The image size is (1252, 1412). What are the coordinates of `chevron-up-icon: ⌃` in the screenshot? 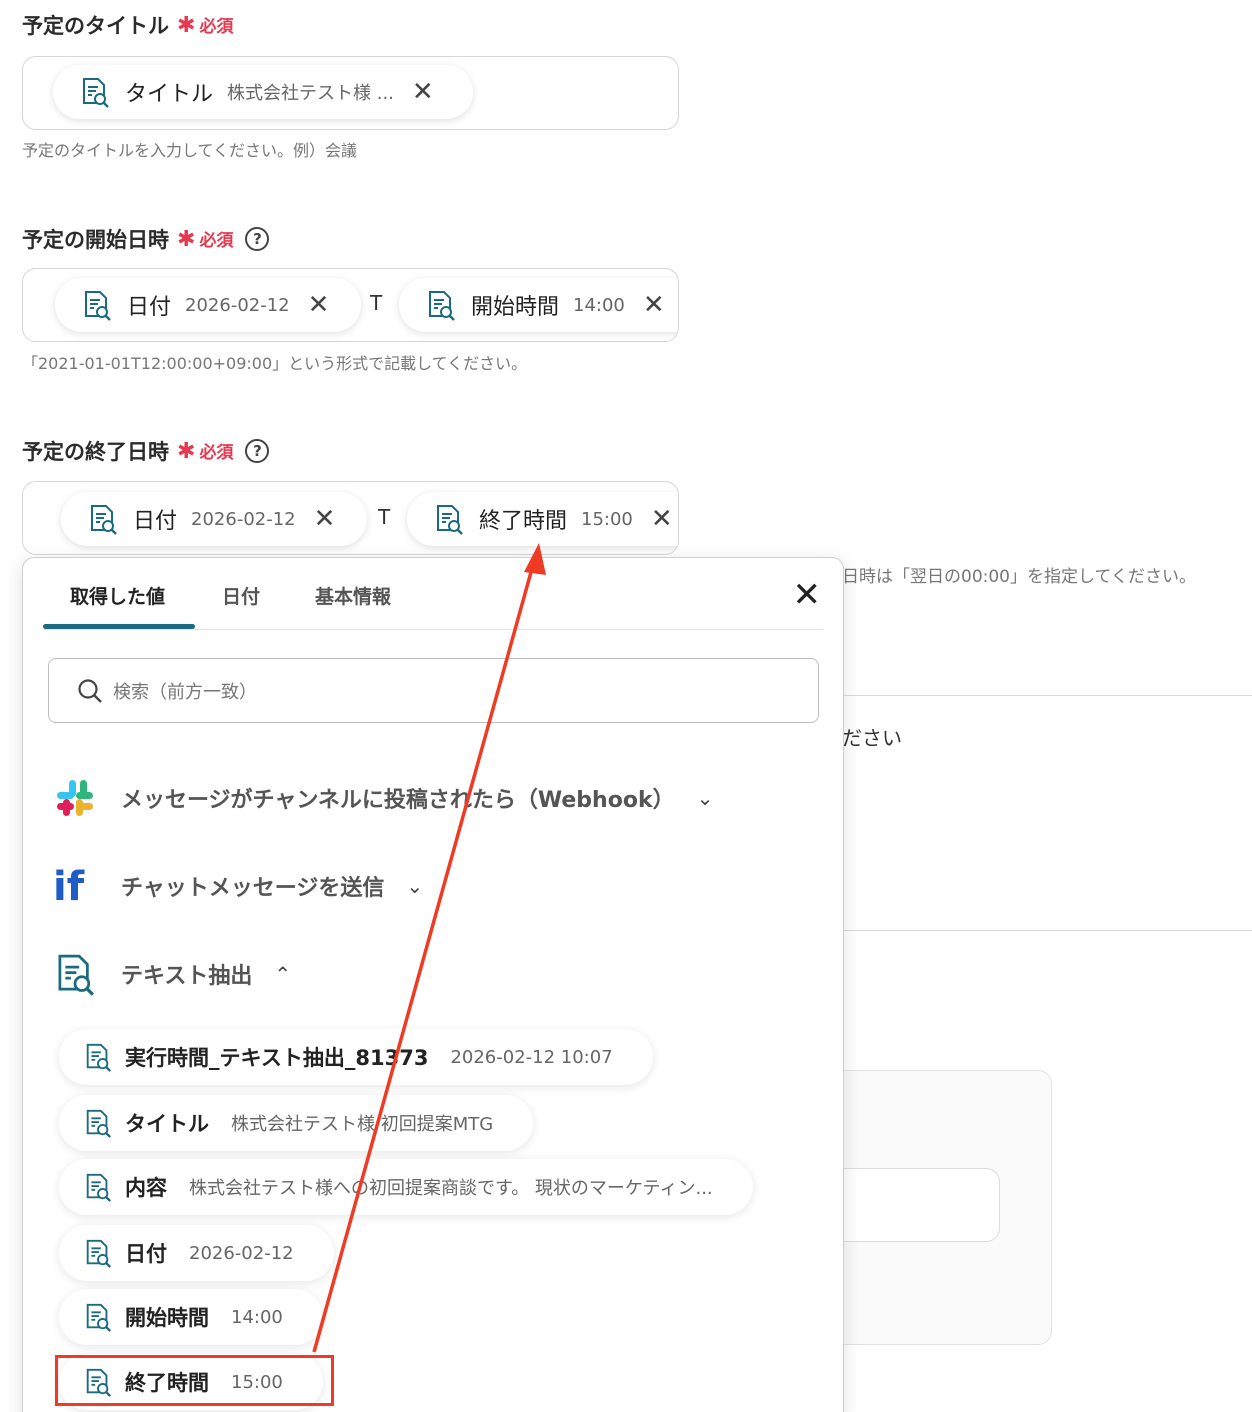 It's located at (283, 974).